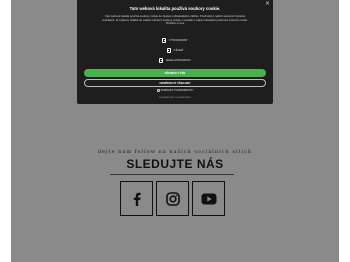 The height and width of the screenshot is (262, 350). I want to click on cookie-option-targeting: Cílení, so click(175, 50).